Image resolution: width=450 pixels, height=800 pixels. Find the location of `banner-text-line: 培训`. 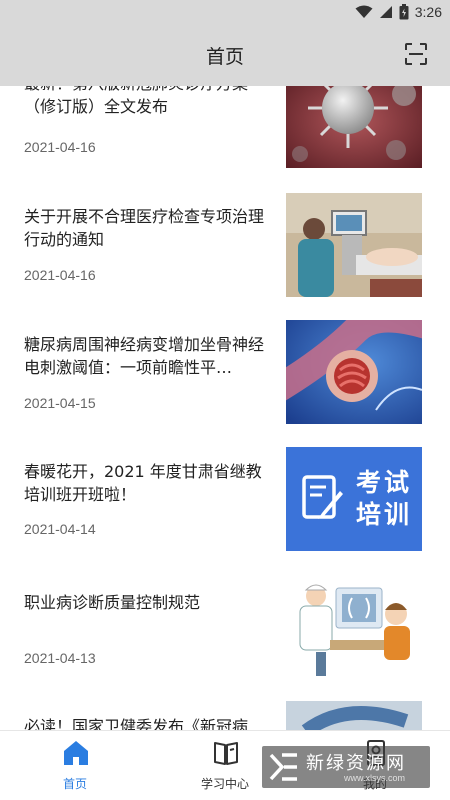

banner-text-line: 培训 is located at coordinates (384, 514).